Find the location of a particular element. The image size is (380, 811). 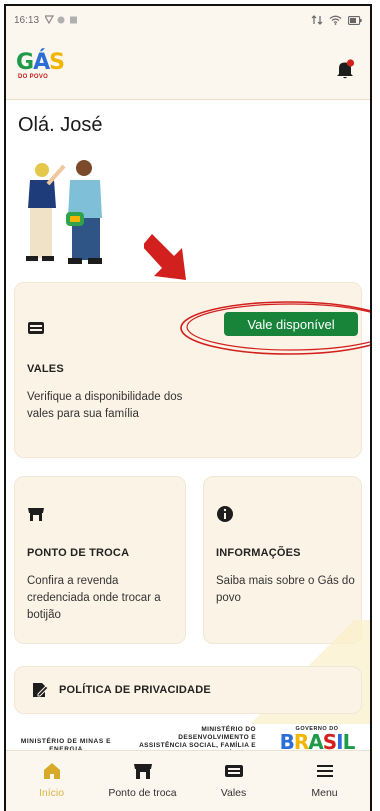

bottom-navigation: Início Ponto de troca Vales Menu is located at coordinates (188, 780).